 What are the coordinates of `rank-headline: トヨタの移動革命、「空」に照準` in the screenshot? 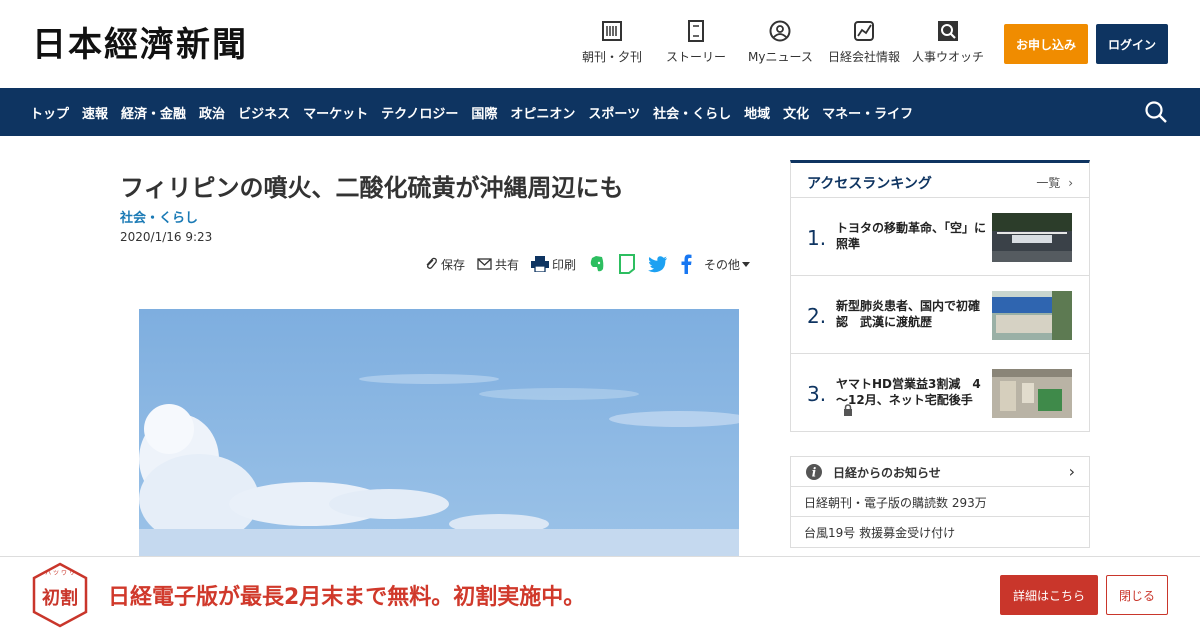 It's located at (911, 236).